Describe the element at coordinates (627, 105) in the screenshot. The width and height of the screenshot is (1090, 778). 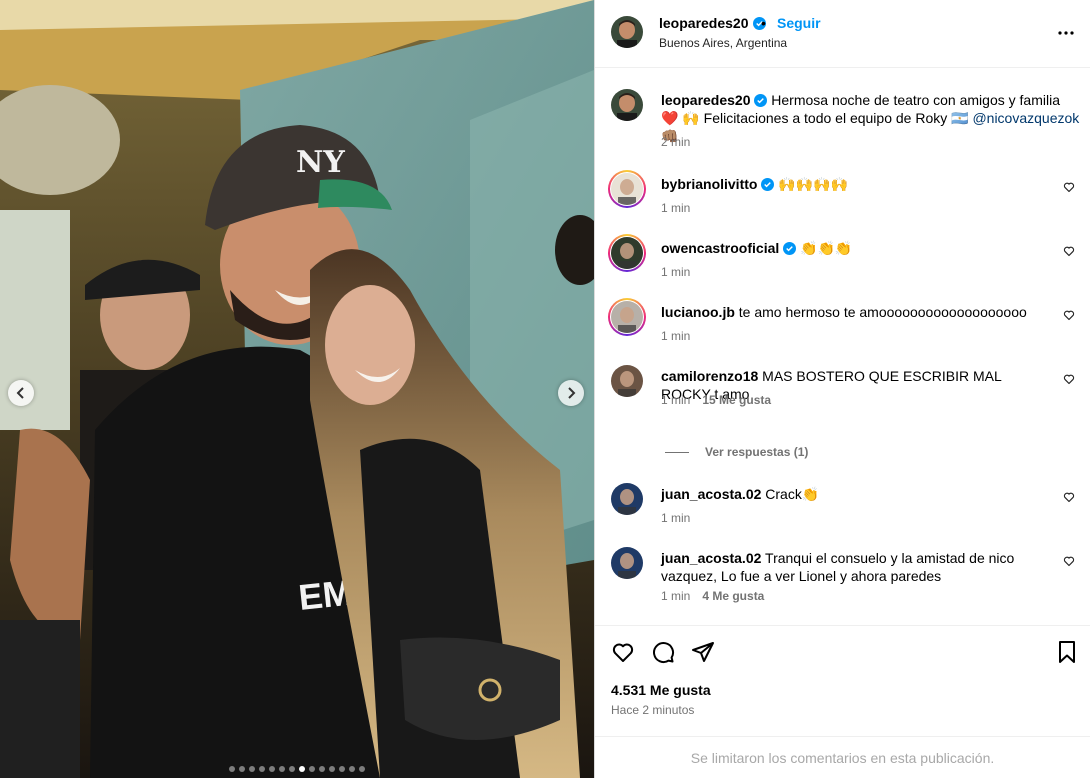
I see `caption-avatar` at that location.